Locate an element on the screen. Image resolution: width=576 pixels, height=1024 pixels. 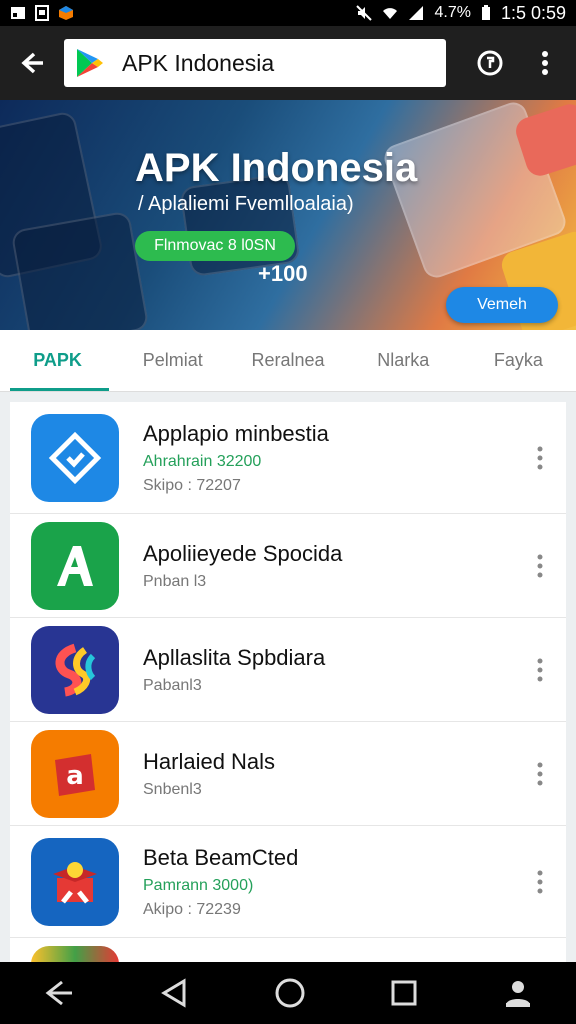
image-icon is located at coordinates (18, 13).